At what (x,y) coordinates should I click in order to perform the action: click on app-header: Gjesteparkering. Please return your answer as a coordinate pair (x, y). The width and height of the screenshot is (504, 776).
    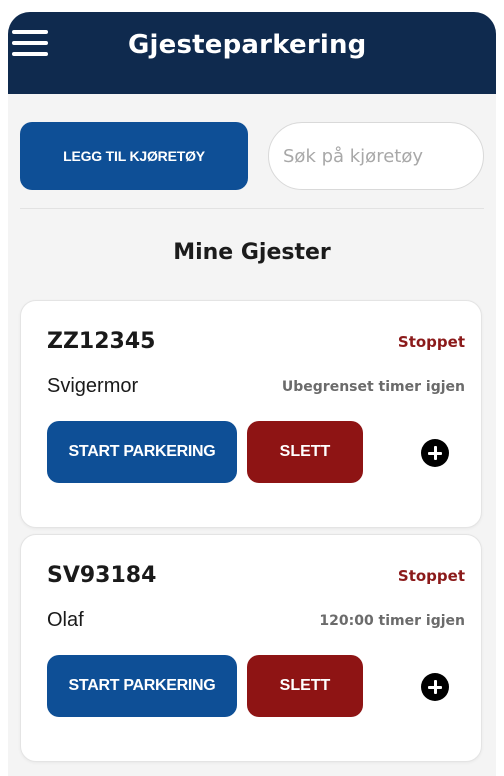
    Looking at the image, I should click on (252, 53).